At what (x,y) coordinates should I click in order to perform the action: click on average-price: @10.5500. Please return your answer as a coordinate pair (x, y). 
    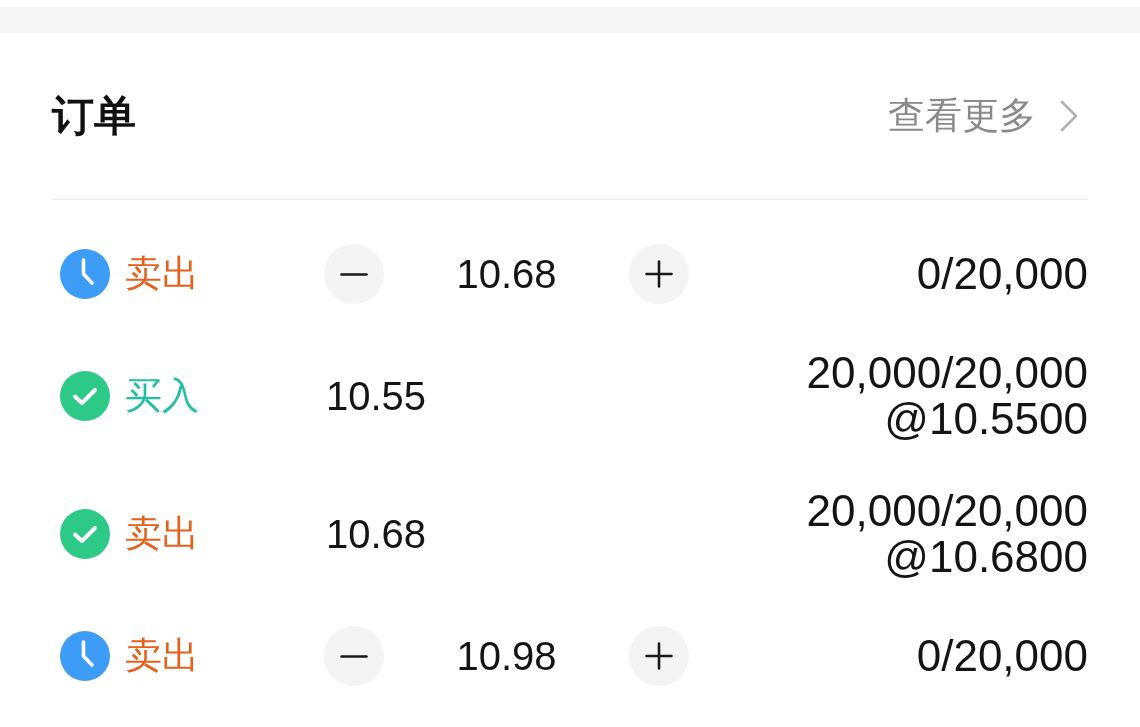
    Looking at the image, I should click on (986, 419).